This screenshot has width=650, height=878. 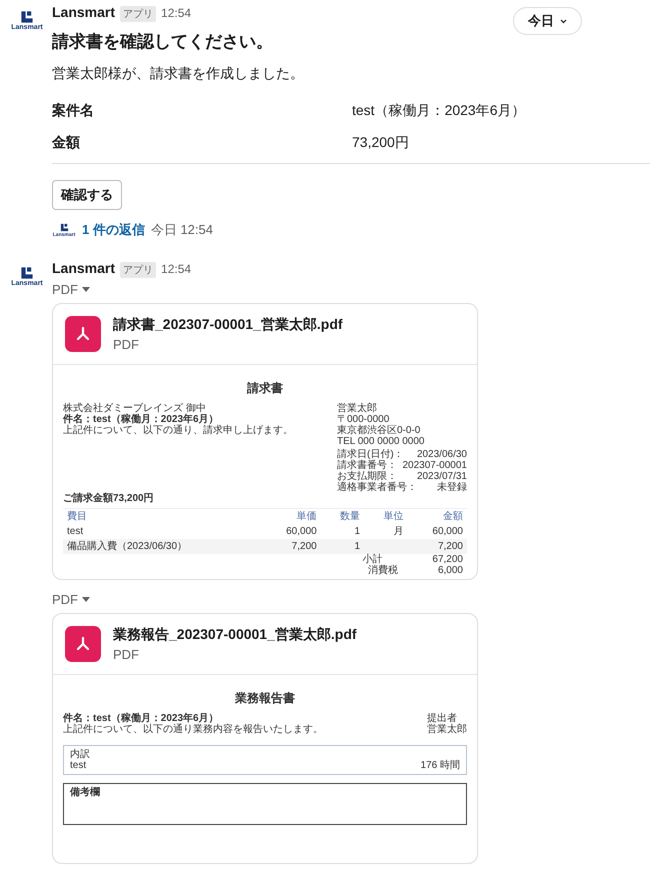 What do you see at coordinates (178, 74) in the screenshot?
I see `message-body: 営業太郎様が、請求書を作成しました。` at bounding box center [178, 74].